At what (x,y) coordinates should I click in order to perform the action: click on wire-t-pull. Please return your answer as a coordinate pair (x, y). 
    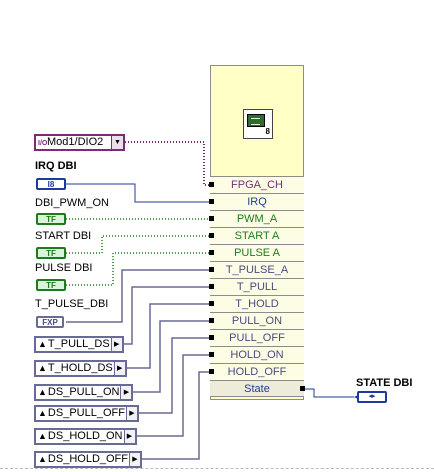
    Looking at the image, I should click on (164, 315).